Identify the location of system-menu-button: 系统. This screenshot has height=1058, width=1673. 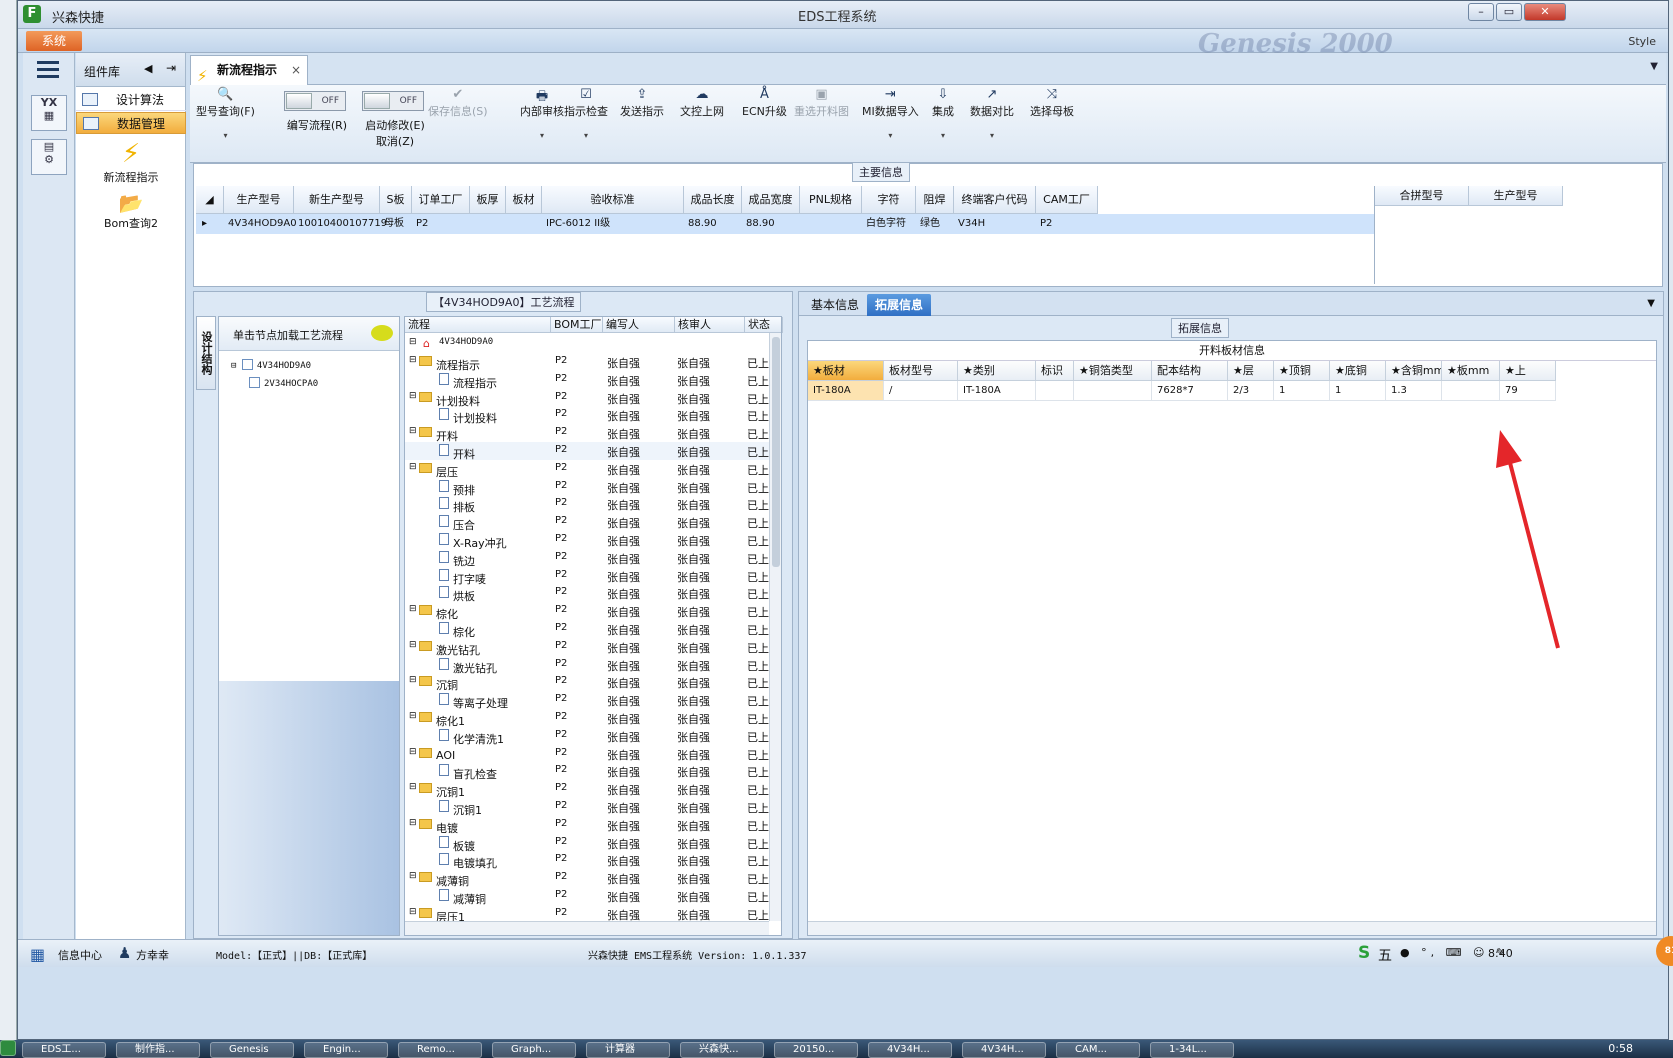
(54, 41).